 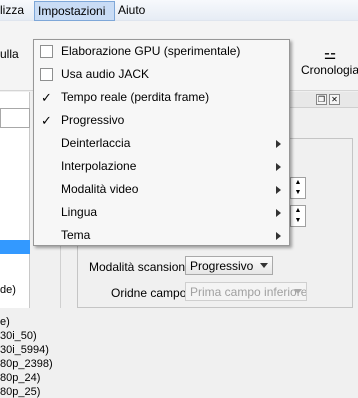 I want to click on menu-help: Aiuto, so click(x=131, y=10).